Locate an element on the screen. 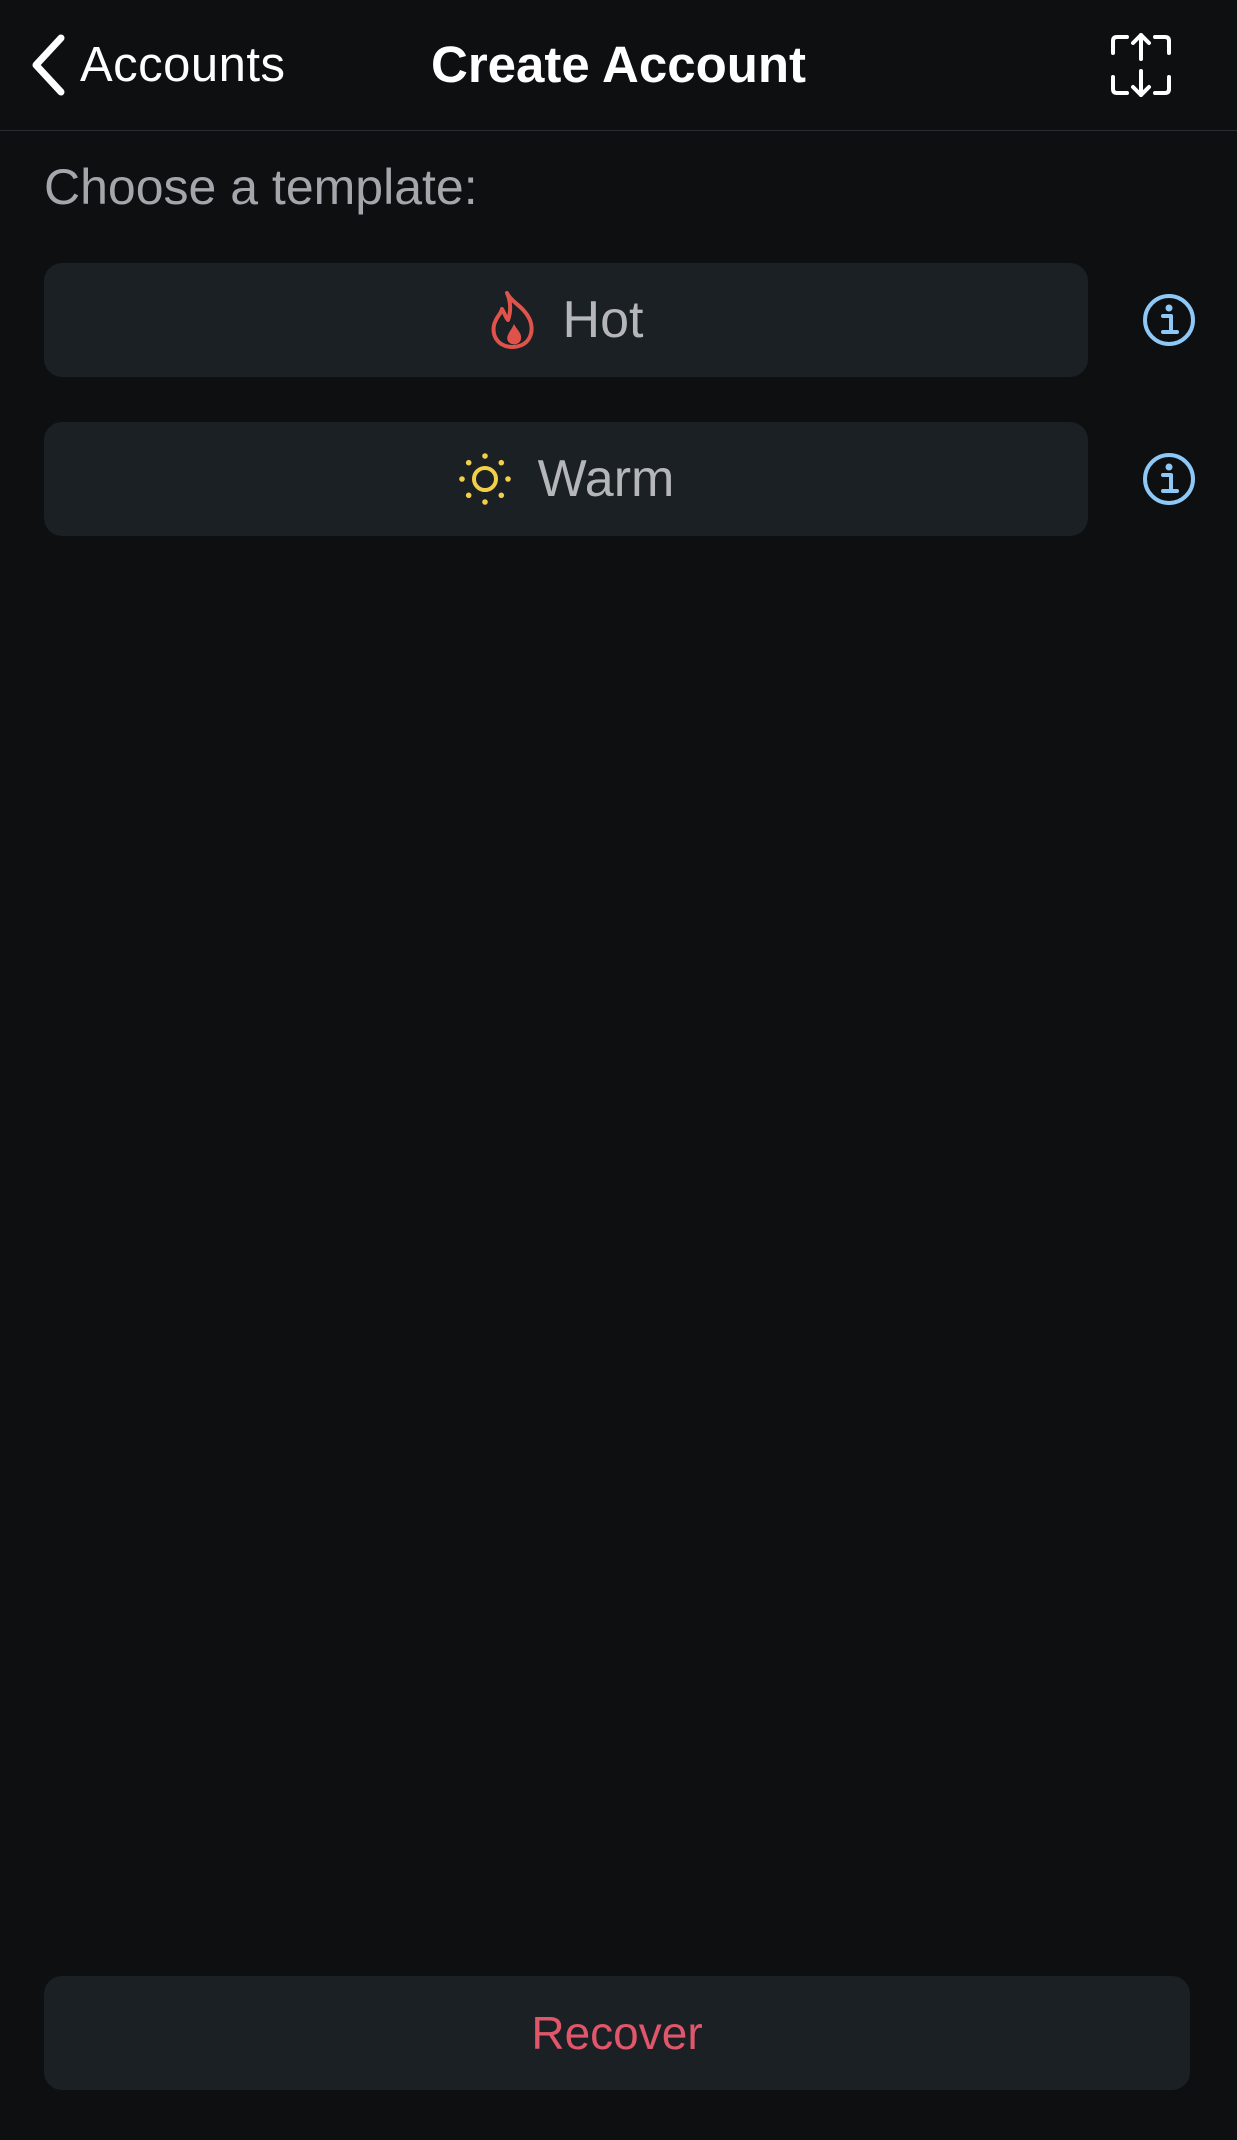 The width and height of the screenshot is (1237, 2140). back-button-label: Accounts is located at coordinates (183, 65).